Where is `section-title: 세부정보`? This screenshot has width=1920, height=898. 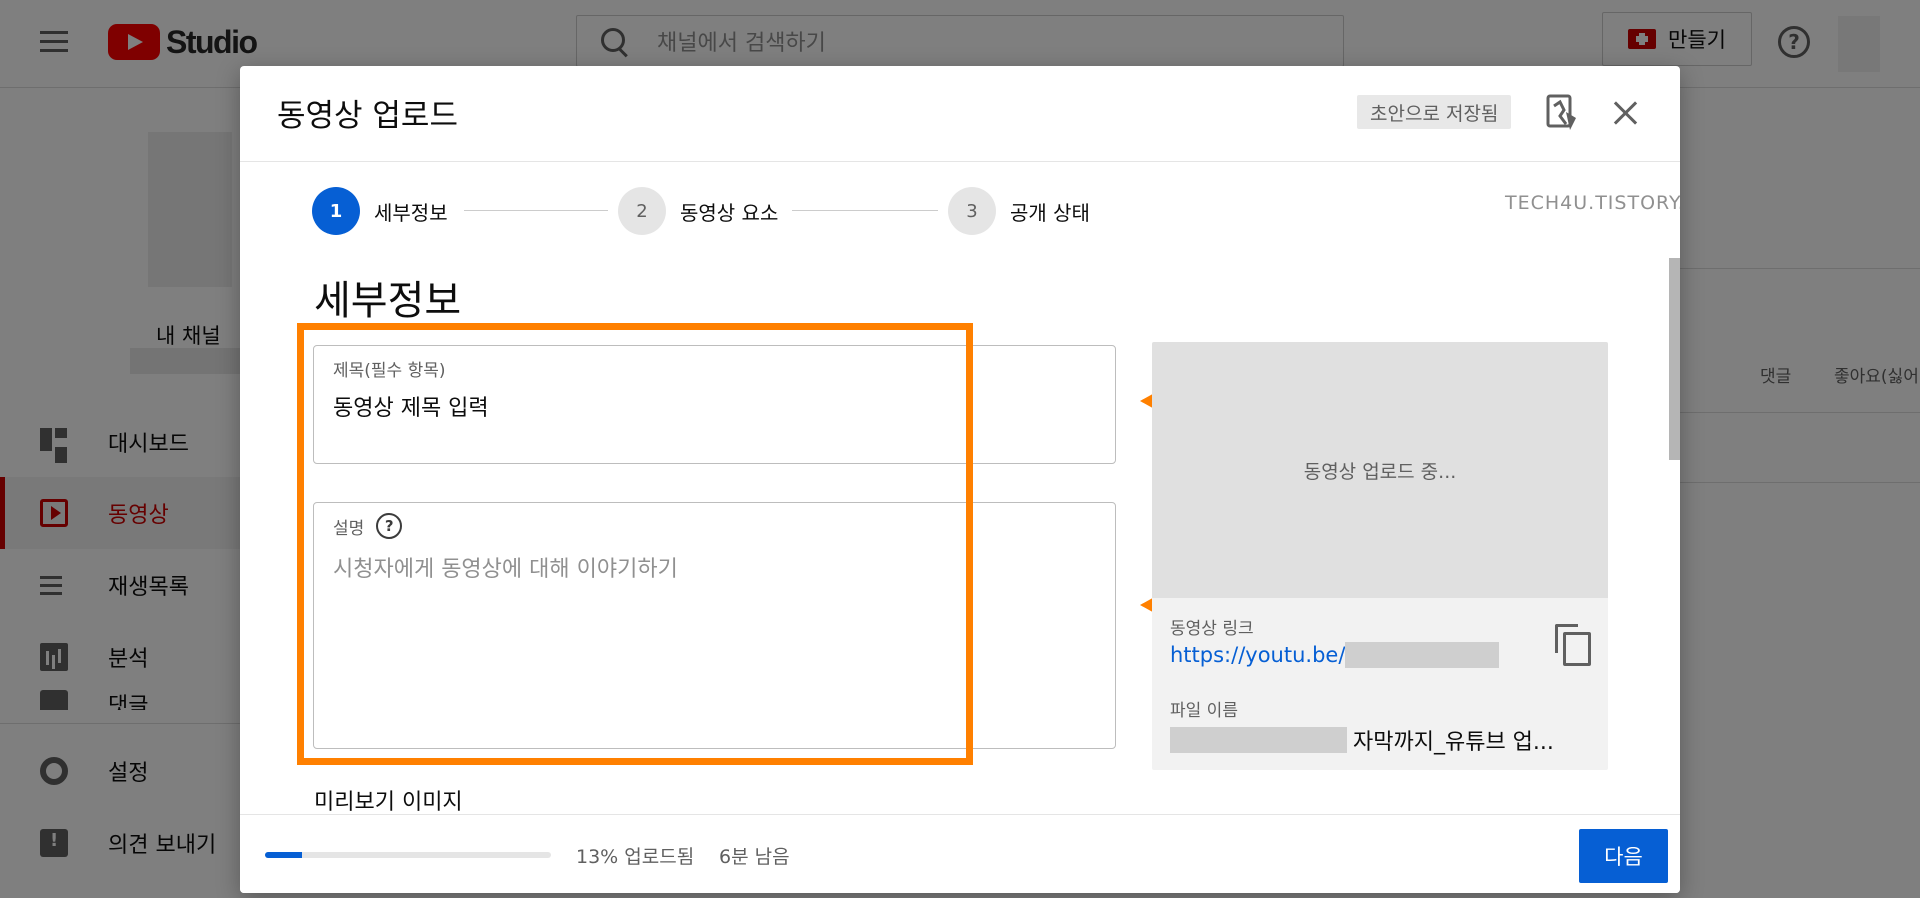 section-title: 세부정보 is located at coordinates (388, 301).